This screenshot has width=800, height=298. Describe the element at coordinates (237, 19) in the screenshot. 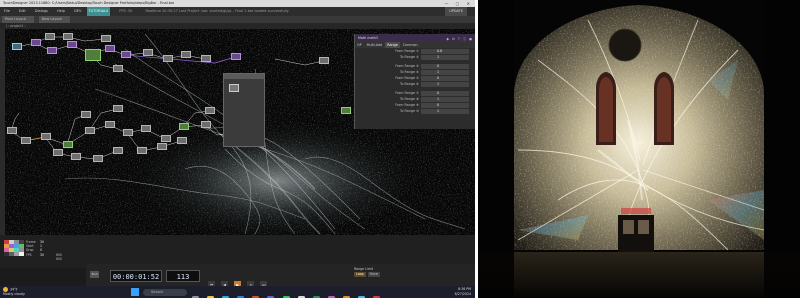

I see `pane-toolbar: Pane Layout New Layout` at that location.